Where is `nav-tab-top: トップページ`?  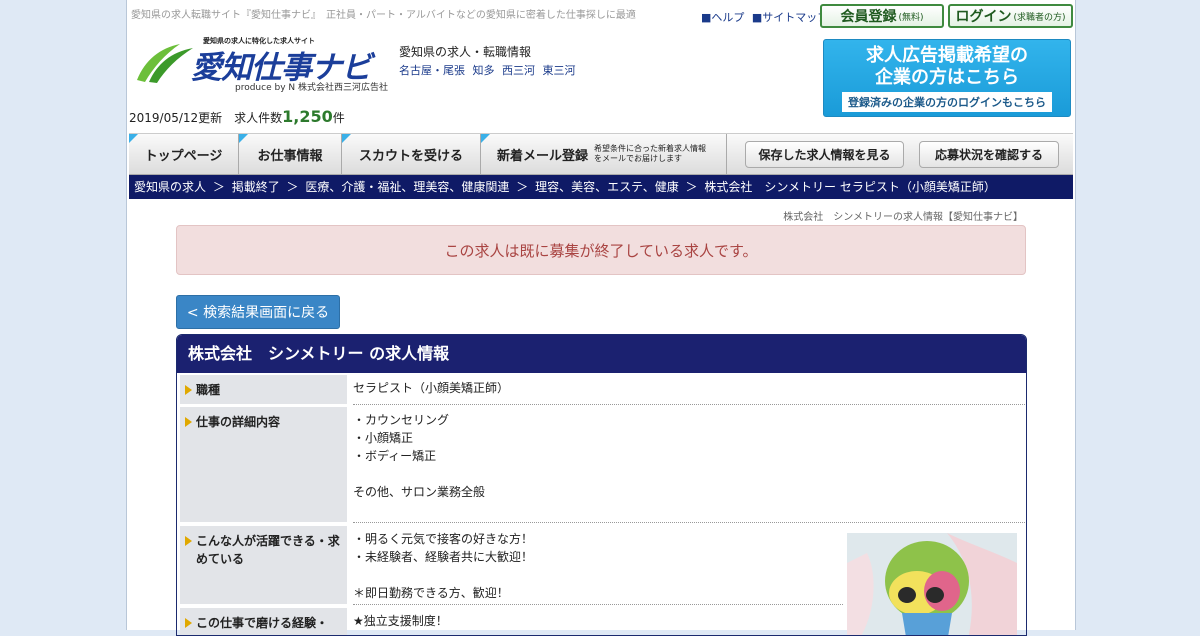 nav-tab-top: トップページ is located at coordinates (184, 154).